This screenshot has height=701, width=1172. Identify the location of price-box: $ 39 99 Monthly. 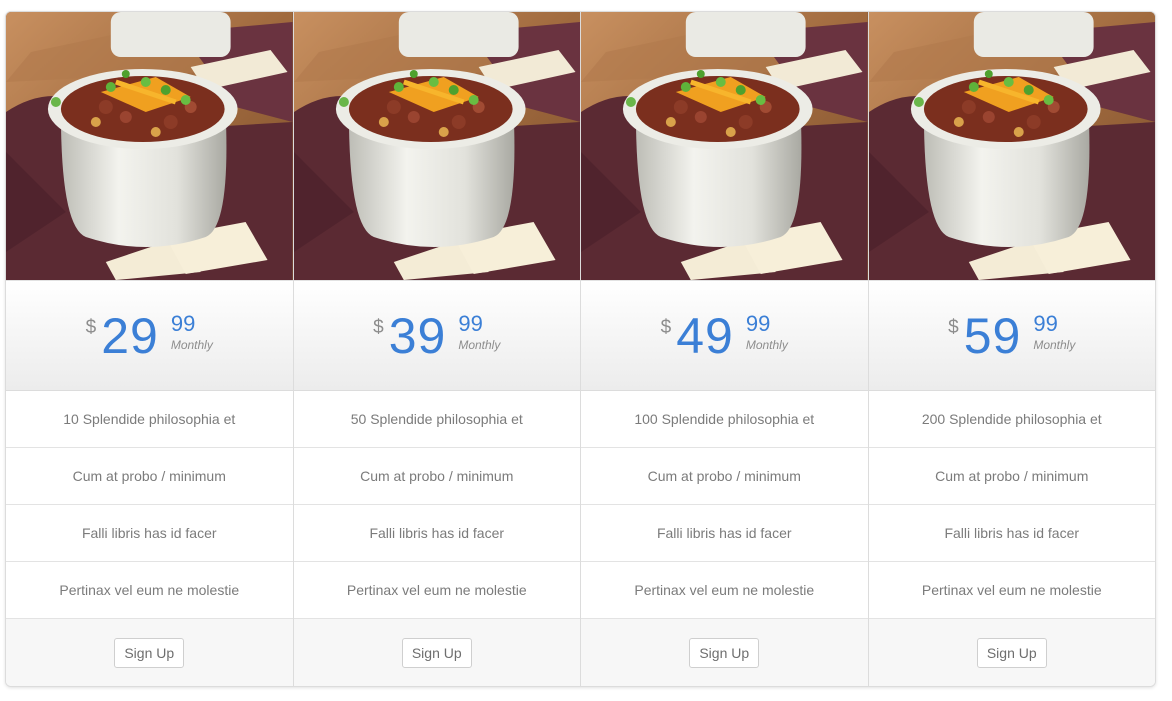
(436, 335).